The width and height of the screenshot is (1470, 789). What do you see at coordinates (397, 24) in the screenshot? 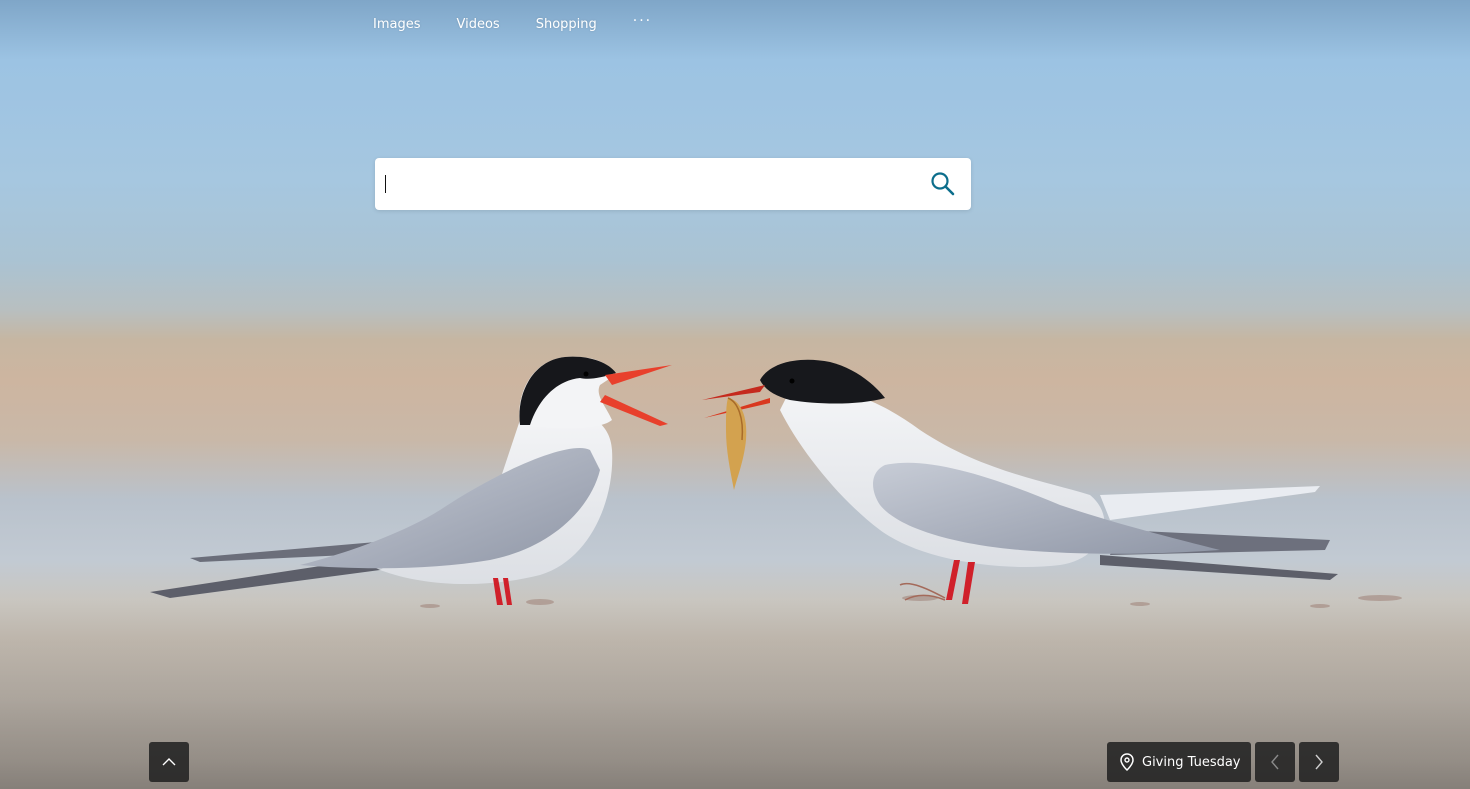
I see `nav-images-link: Images` at bounding box center [397, 24].